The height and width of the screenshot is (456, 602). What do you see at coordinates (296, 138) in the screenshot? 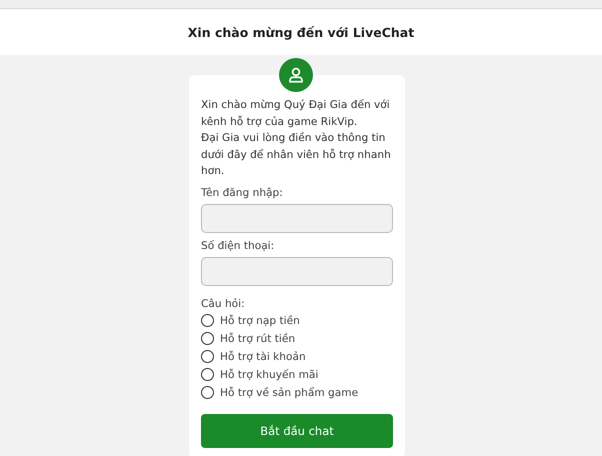
I see `intro-text: Xin chào mừng Quý Đại Gia đến với kênh hỗ trợ của game RikVip. Đại Gia vui lòng điền vào thông tin dưới đây để nhân viên hỗ trợ nhanh hơn.` at bounding box center [296, 138].